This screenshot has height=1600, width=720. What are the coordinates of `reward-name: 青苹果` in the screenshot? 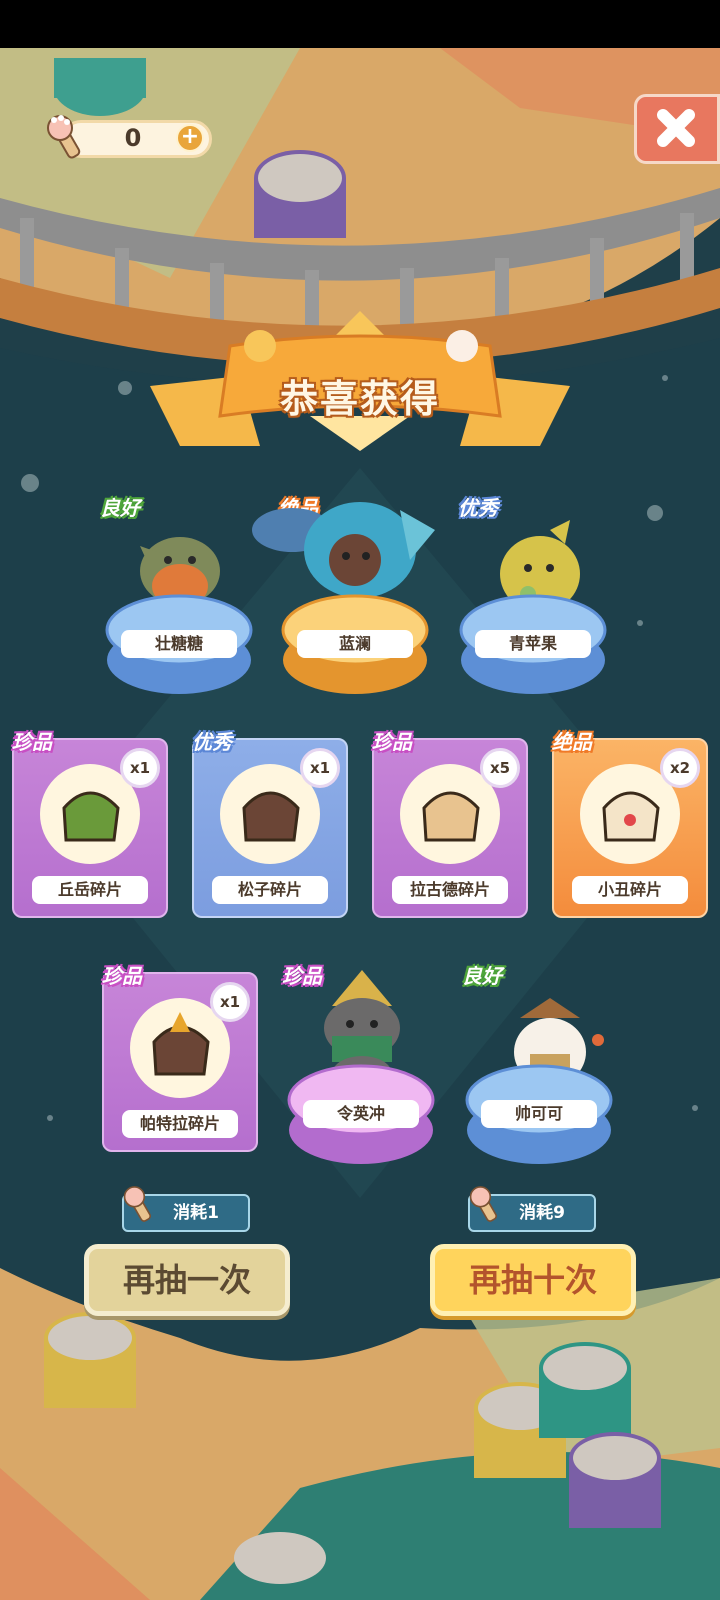 It's located at (533, 644).